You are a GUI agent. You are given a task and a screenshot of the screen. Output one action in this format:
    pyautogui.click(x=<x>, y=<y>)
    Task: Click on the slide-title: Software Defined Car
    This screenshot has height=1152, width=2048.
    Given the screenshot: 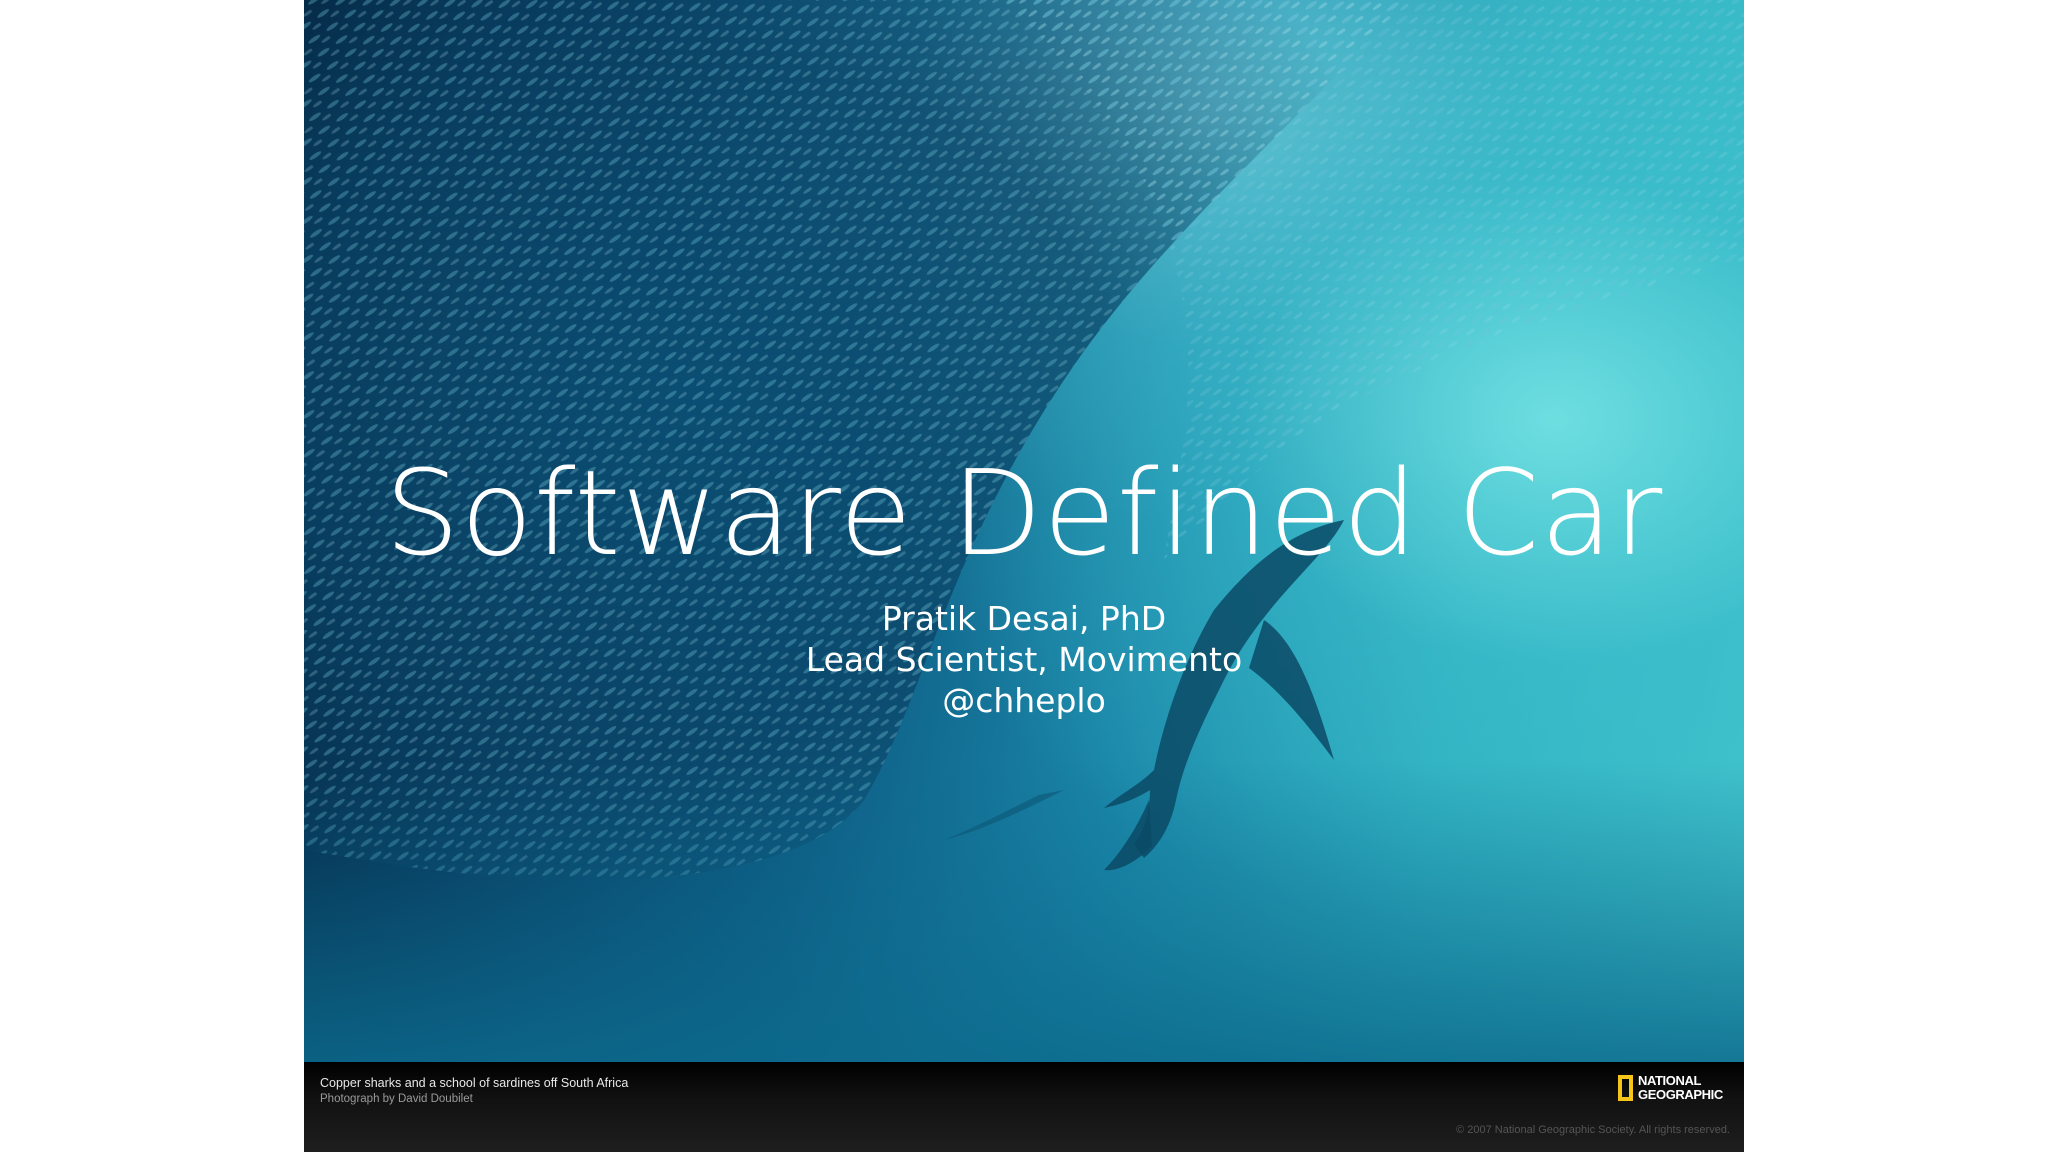 What is the action you would take?
    pyautogui.click(x=1024, y=513)
    